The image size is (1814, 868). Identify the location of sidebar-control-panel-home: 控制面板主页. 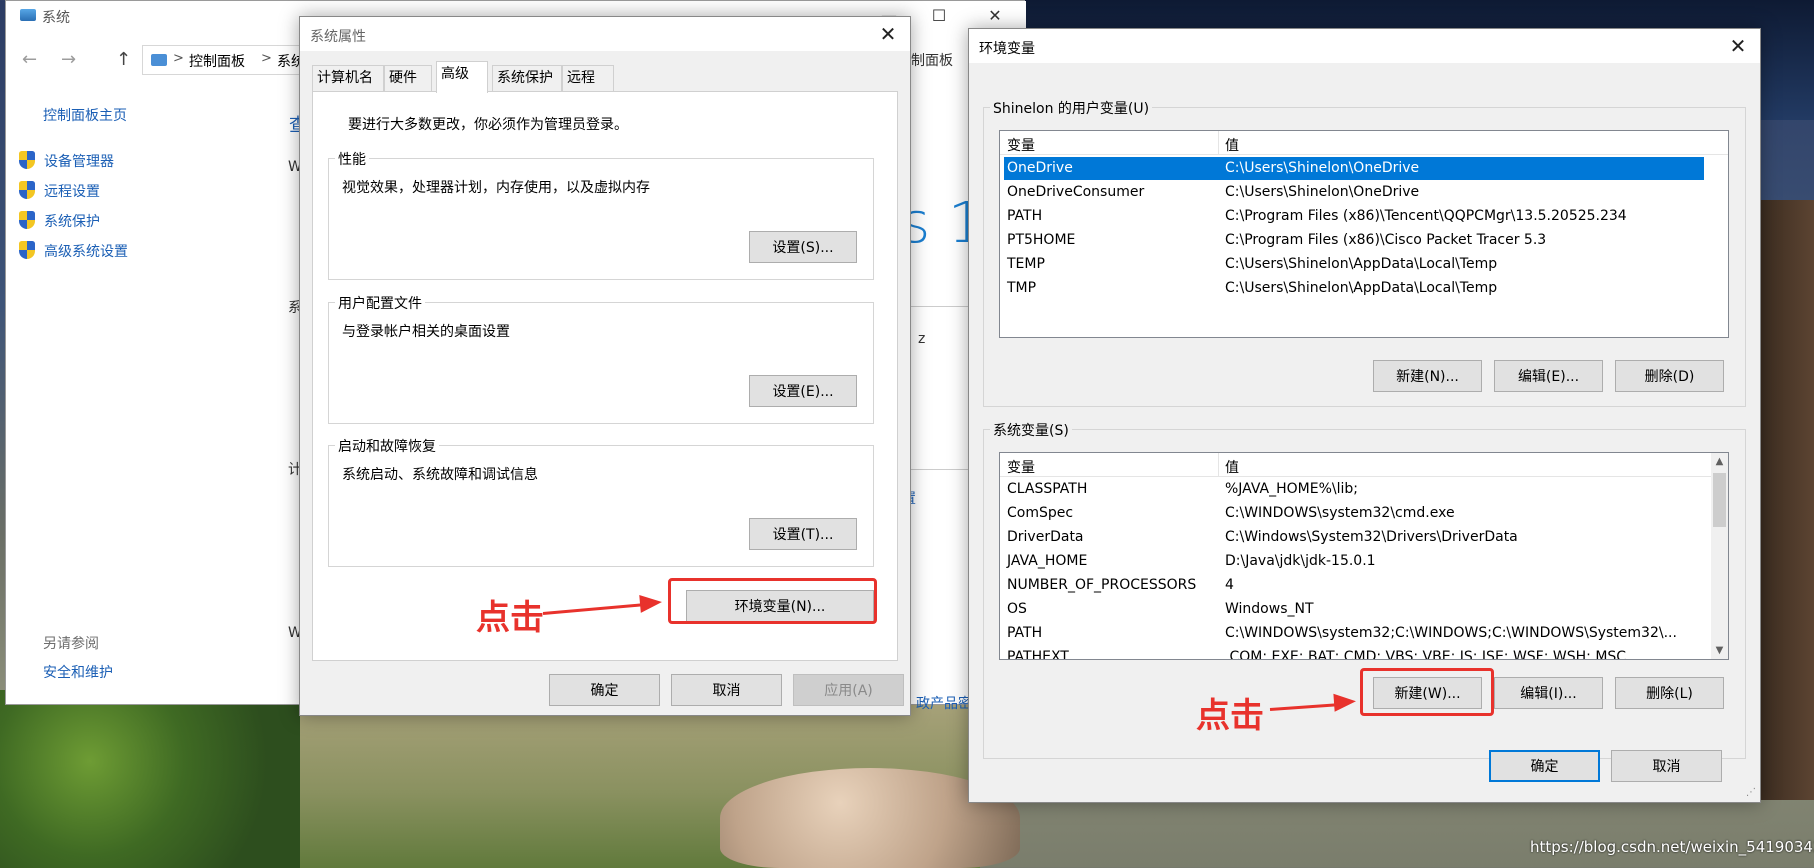
(85, 115).